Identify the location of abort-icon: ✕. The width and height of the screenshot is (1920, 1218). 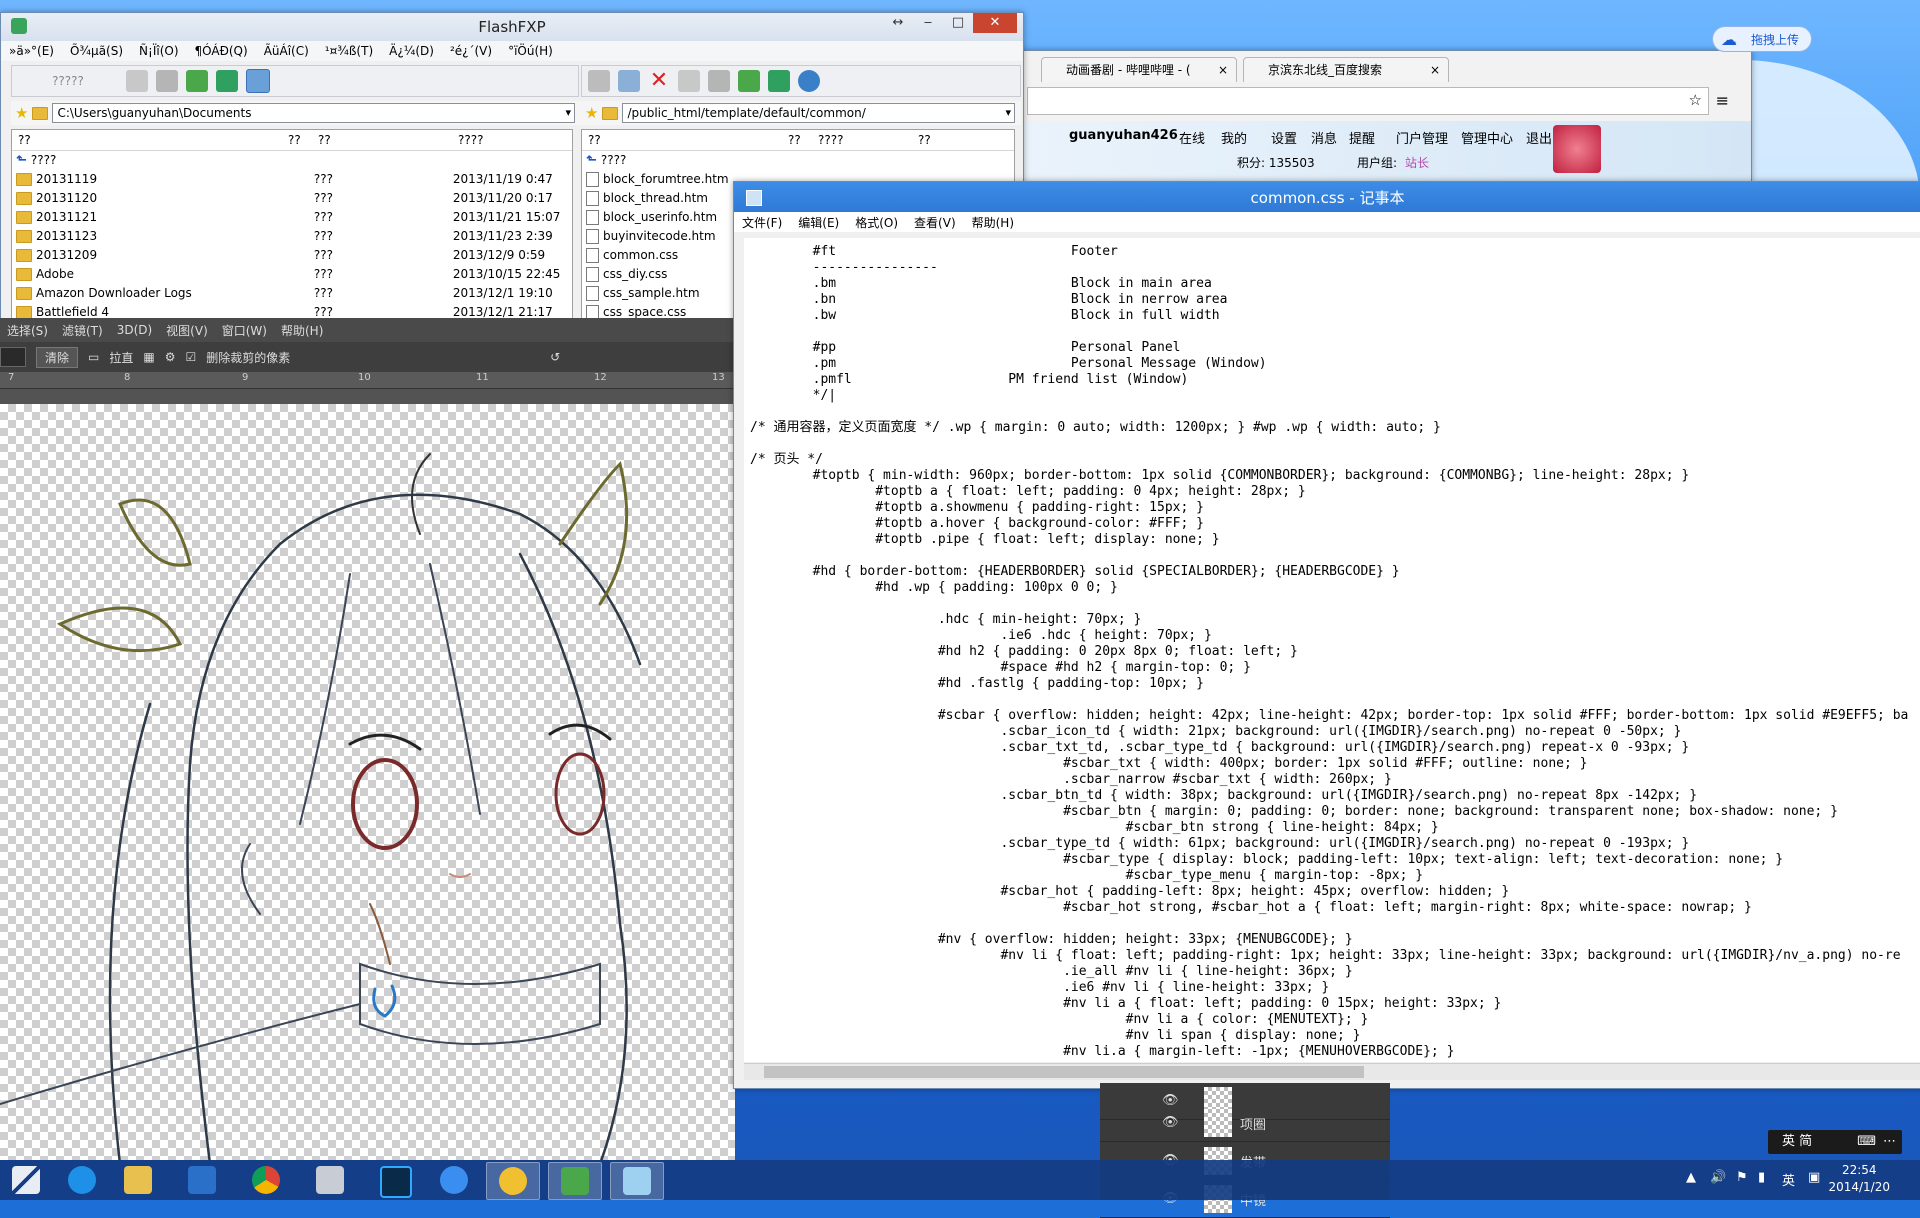
(659, 81).